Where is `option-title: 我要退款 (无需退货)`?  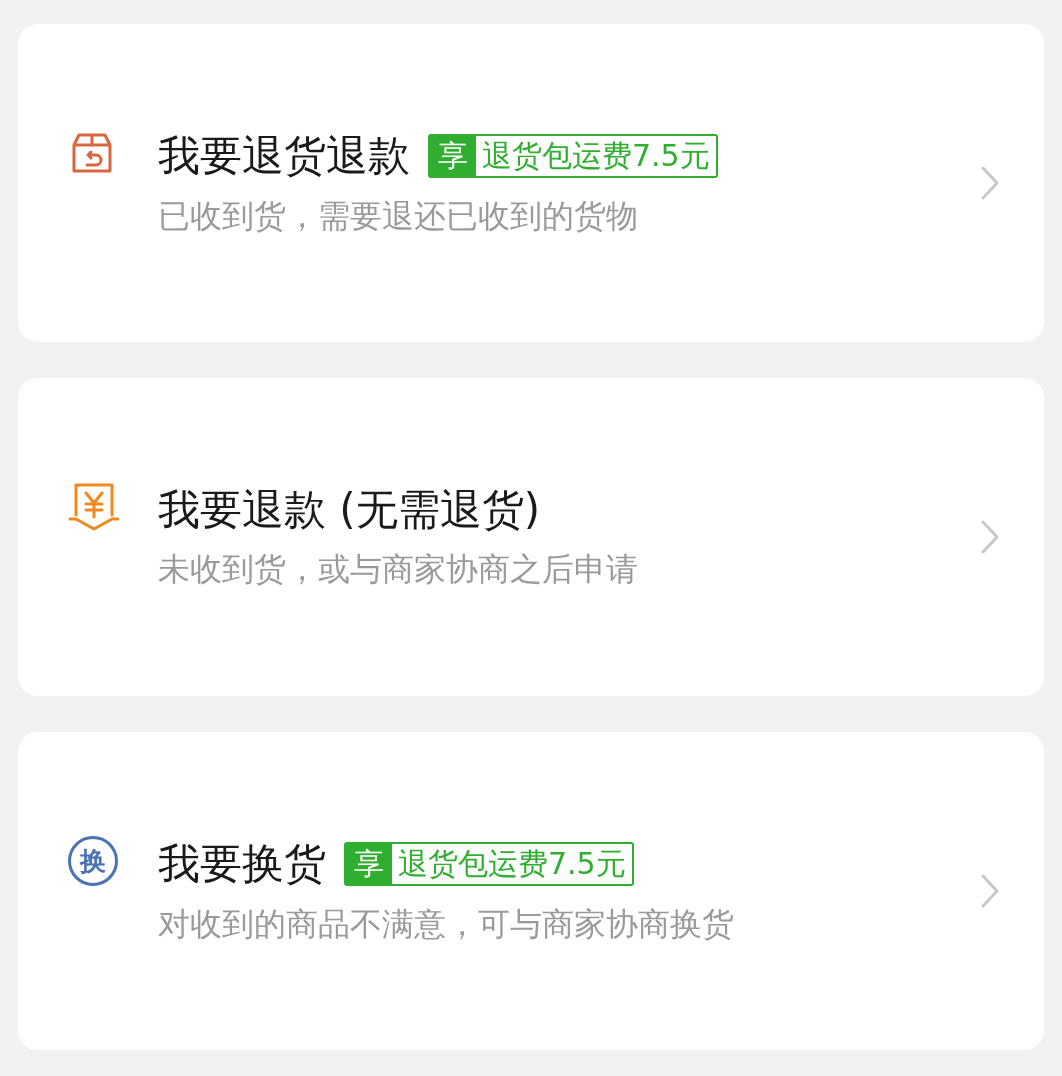 option-title: 我要退款 (无需退货) is located at coordinates (349, 510).